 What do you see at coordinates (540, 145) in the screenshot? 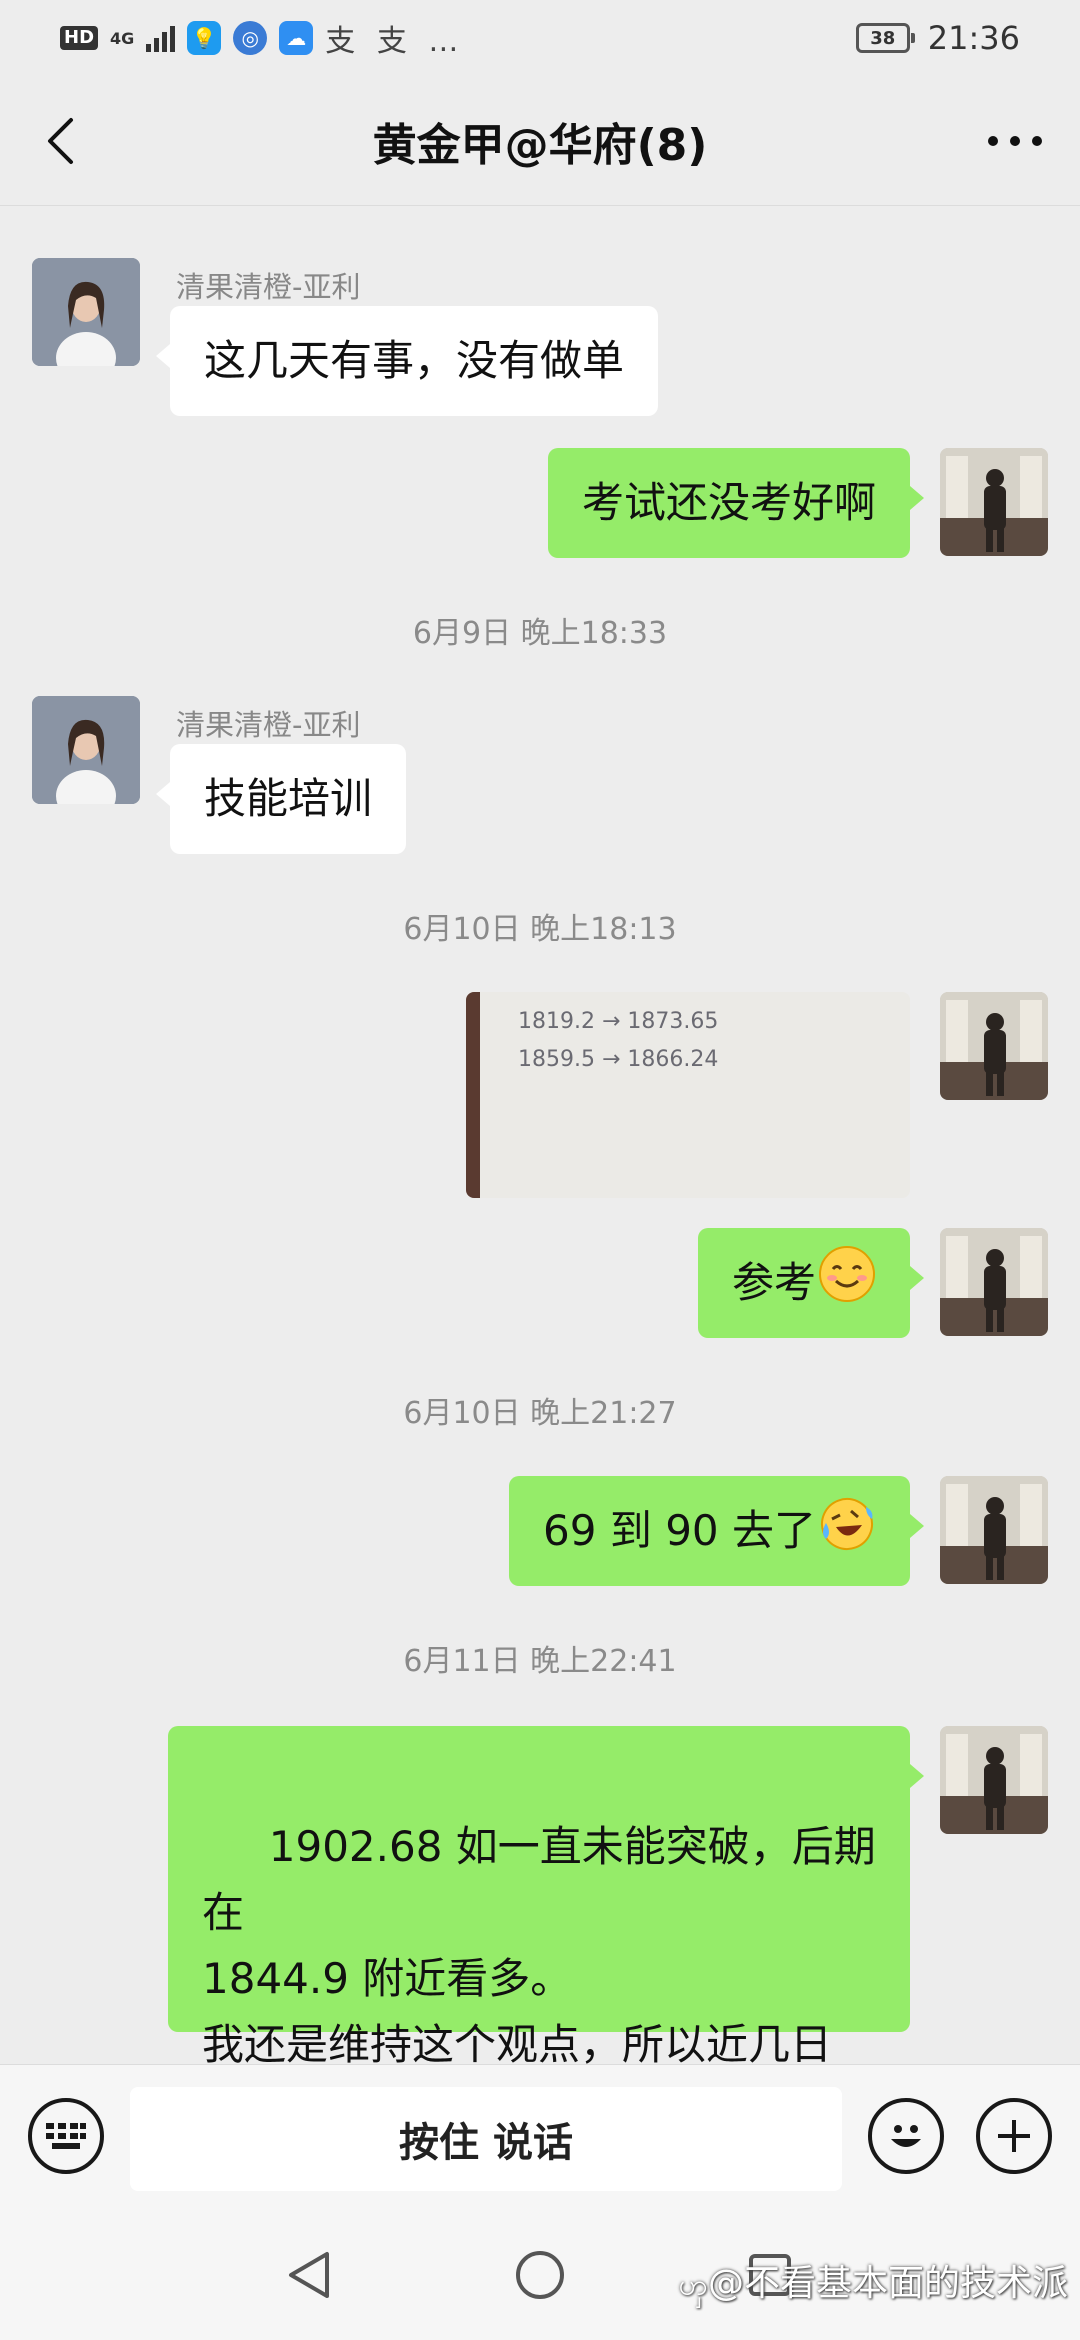
I see `chat-title: 黄金甲@华府(8)` at bounding box center [540, 145].